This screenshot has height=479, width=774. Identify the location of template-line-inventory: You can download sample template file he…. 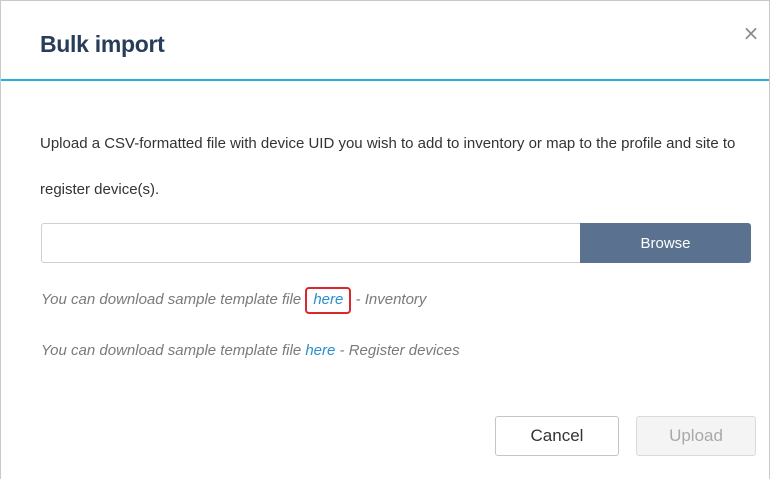
(234, 300).